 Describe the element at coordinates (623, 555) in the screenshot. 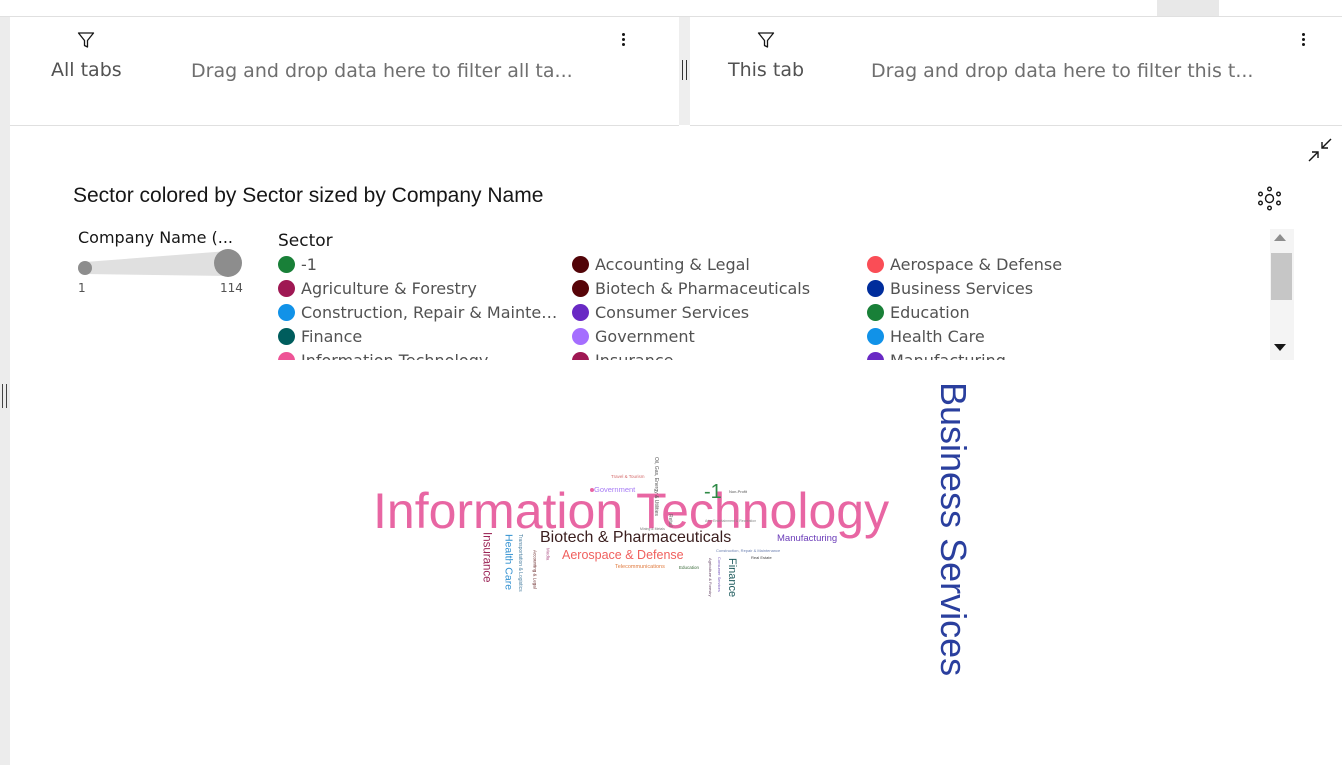

I see `word-cloud-term: Aerospace & Defense` at that location.